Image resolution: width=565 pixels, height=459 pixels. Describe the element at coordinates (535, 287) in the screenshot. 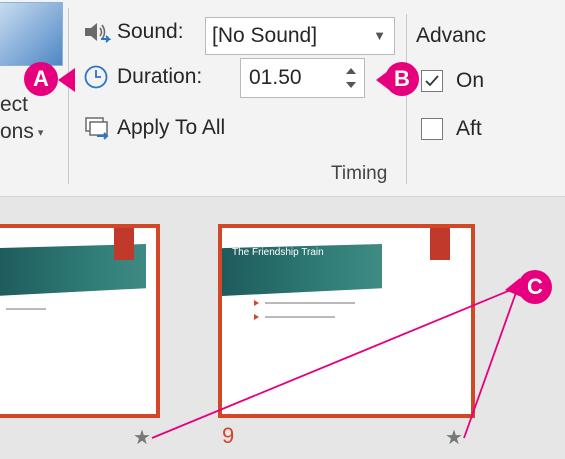

I see `callout-c: C` at that location.